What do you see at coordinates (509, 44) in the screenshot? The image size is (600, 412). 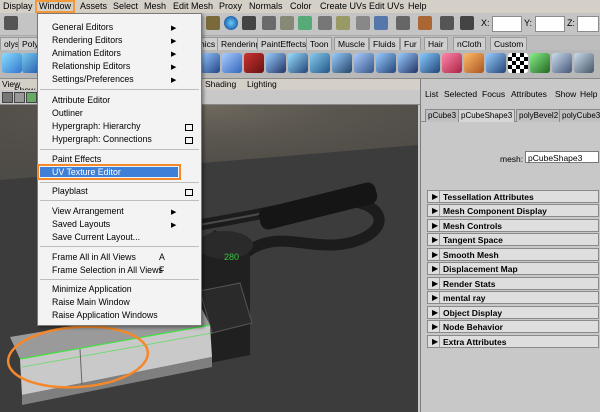 I see `tab-custom: Custom` at bounding box center [509, 44].